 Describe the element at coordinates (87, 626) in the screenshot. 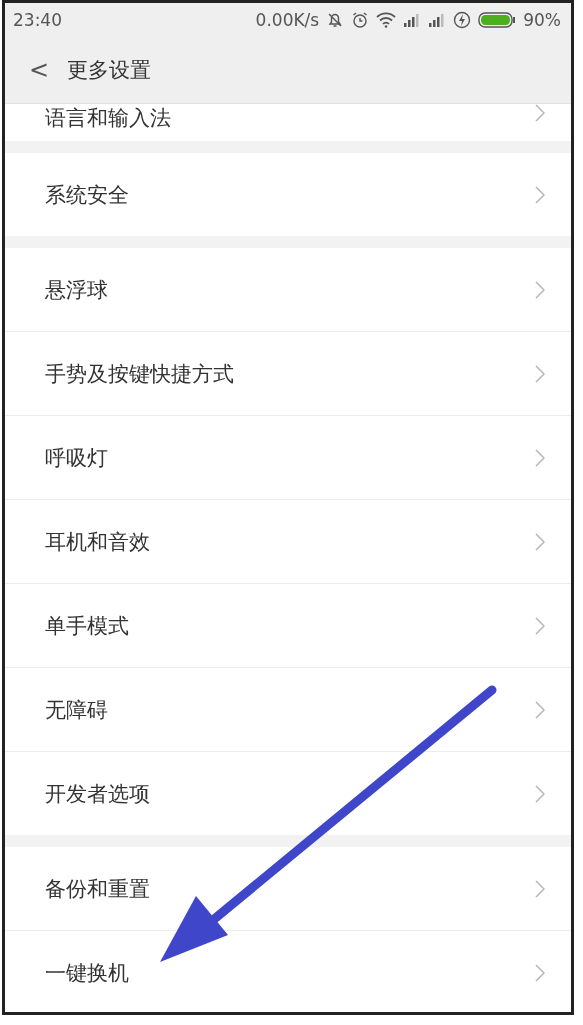

I see `item-label: 单手模式` at that location.